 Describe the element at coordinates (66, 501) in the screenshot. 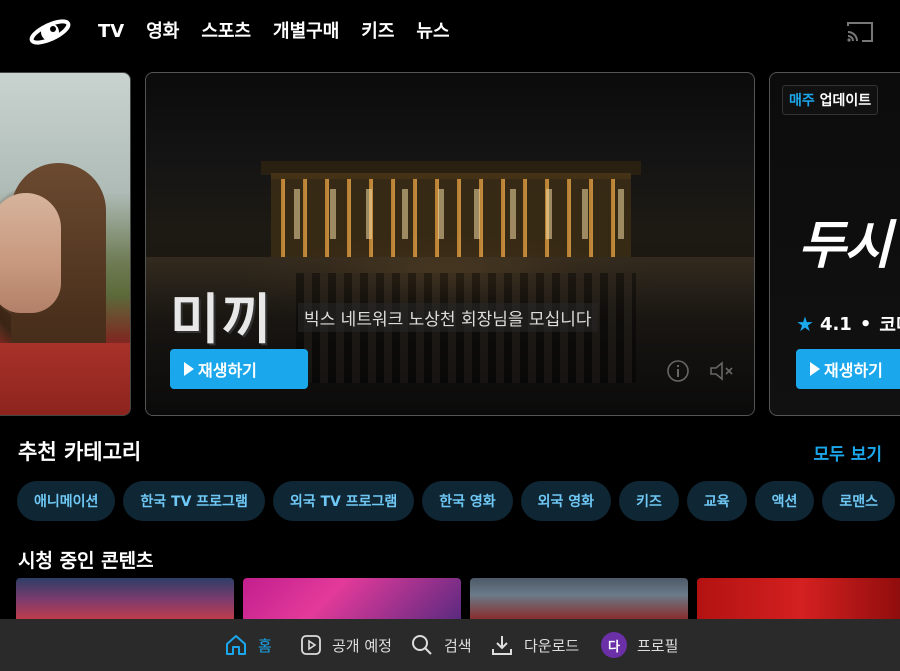

I see `chip-animation: 애니메이션` at that location.